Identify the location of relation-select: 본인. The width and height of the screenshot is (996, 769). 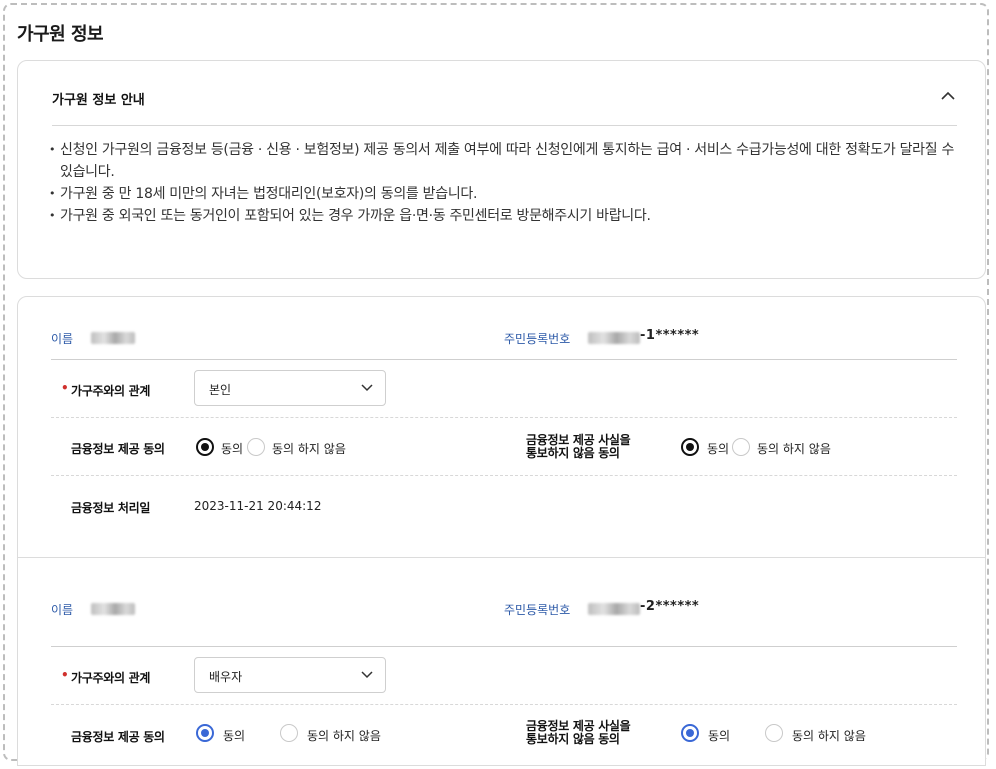
(290, 388).